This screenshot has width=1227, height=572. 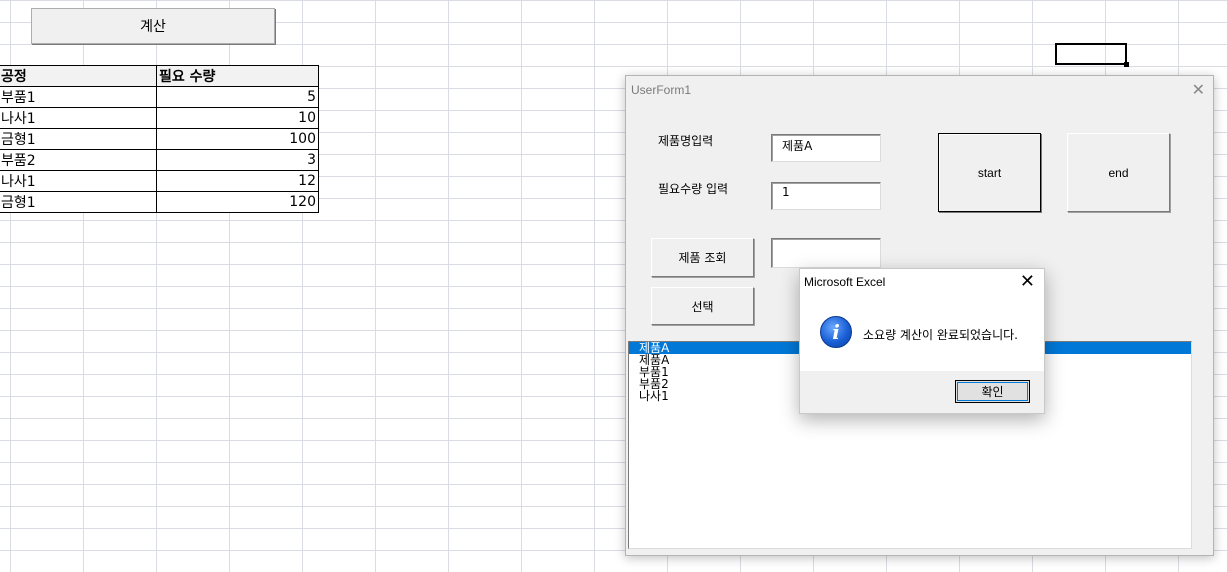 What do you see at coordinates (940, 335) in the screenshot?
I see `message-text: 소요량 계산이 완료되었습니다.` at bounding box center [940, 335].